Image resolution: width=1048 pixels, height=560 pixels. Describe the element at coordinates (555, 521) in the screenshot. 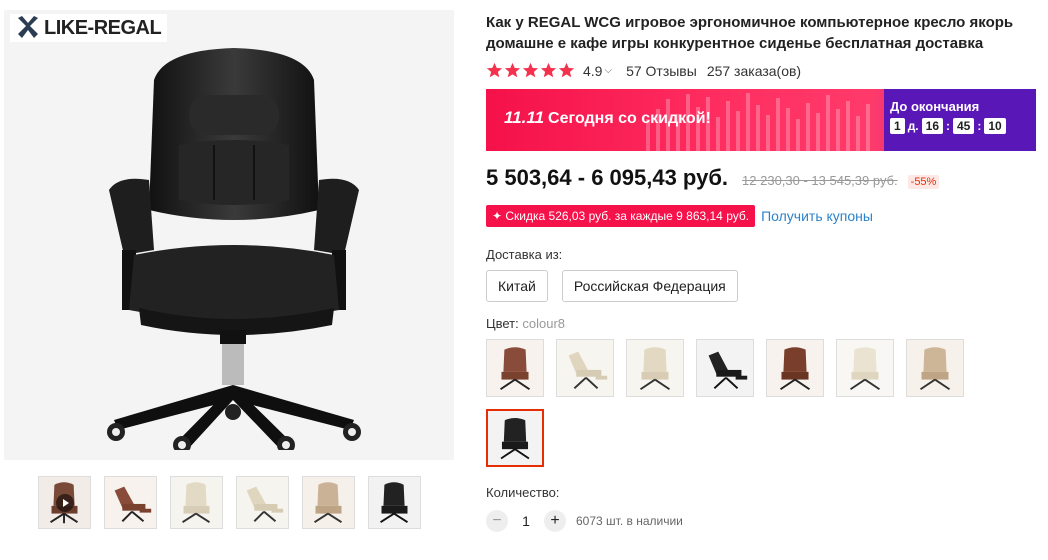

I see `quantity-plus-button: +` at that location.